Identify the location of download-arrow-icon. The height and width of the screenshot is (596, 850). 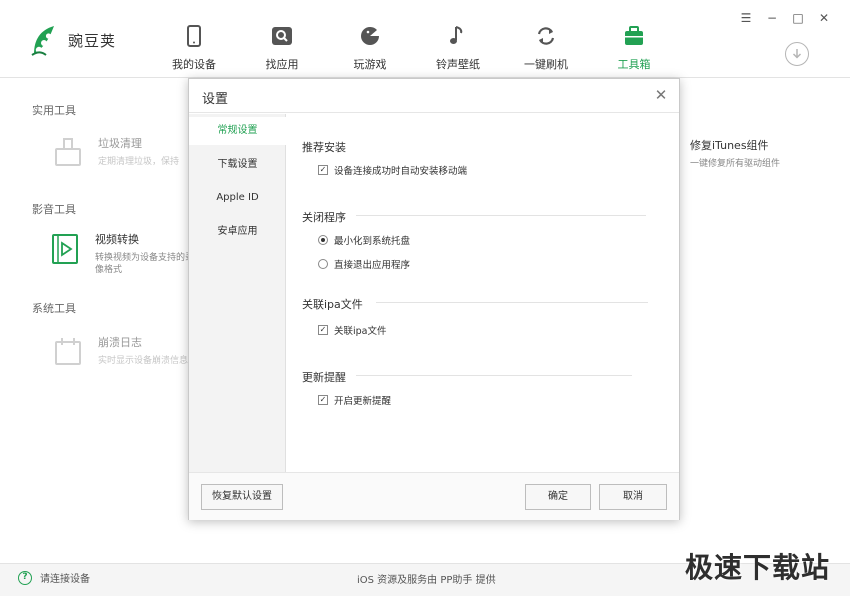
(797, 54).